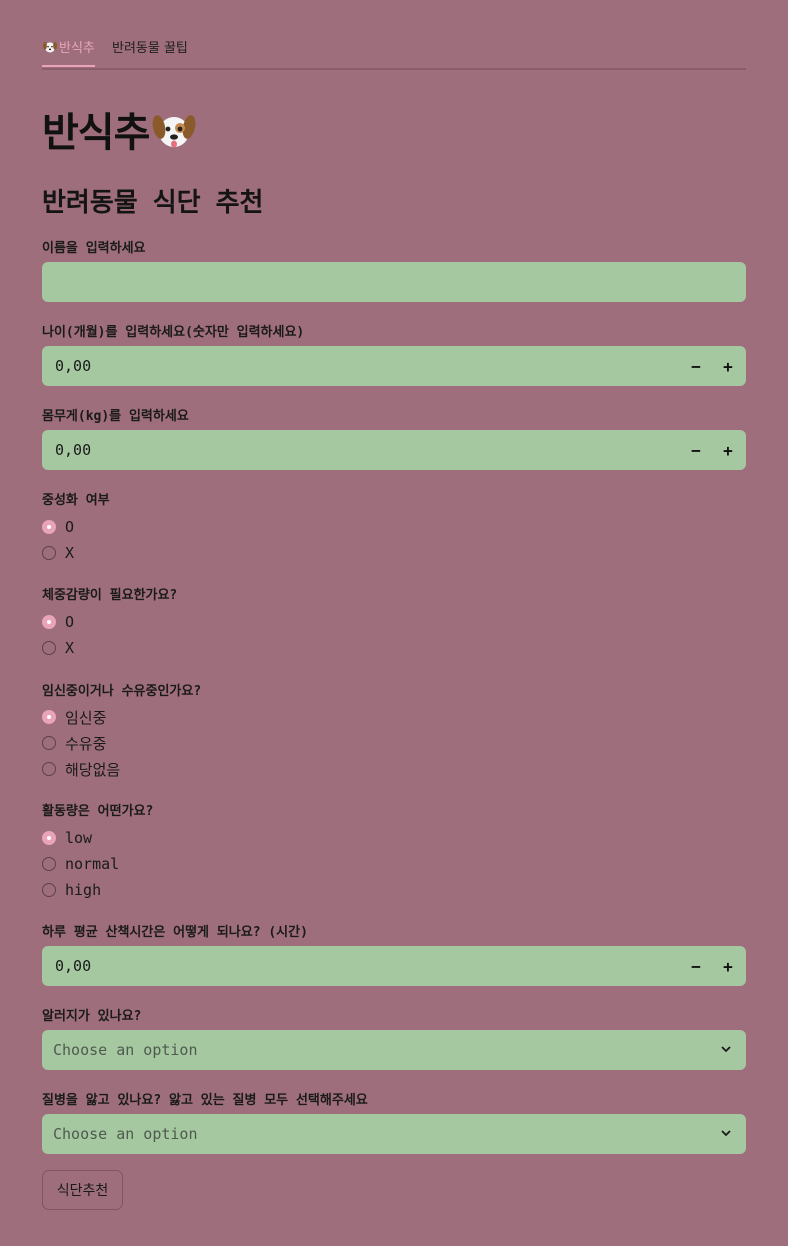 Image resolution: width=788 pixels, height=1246 pixels. I want to click on walk-value: 0,00, so click(73, 966).